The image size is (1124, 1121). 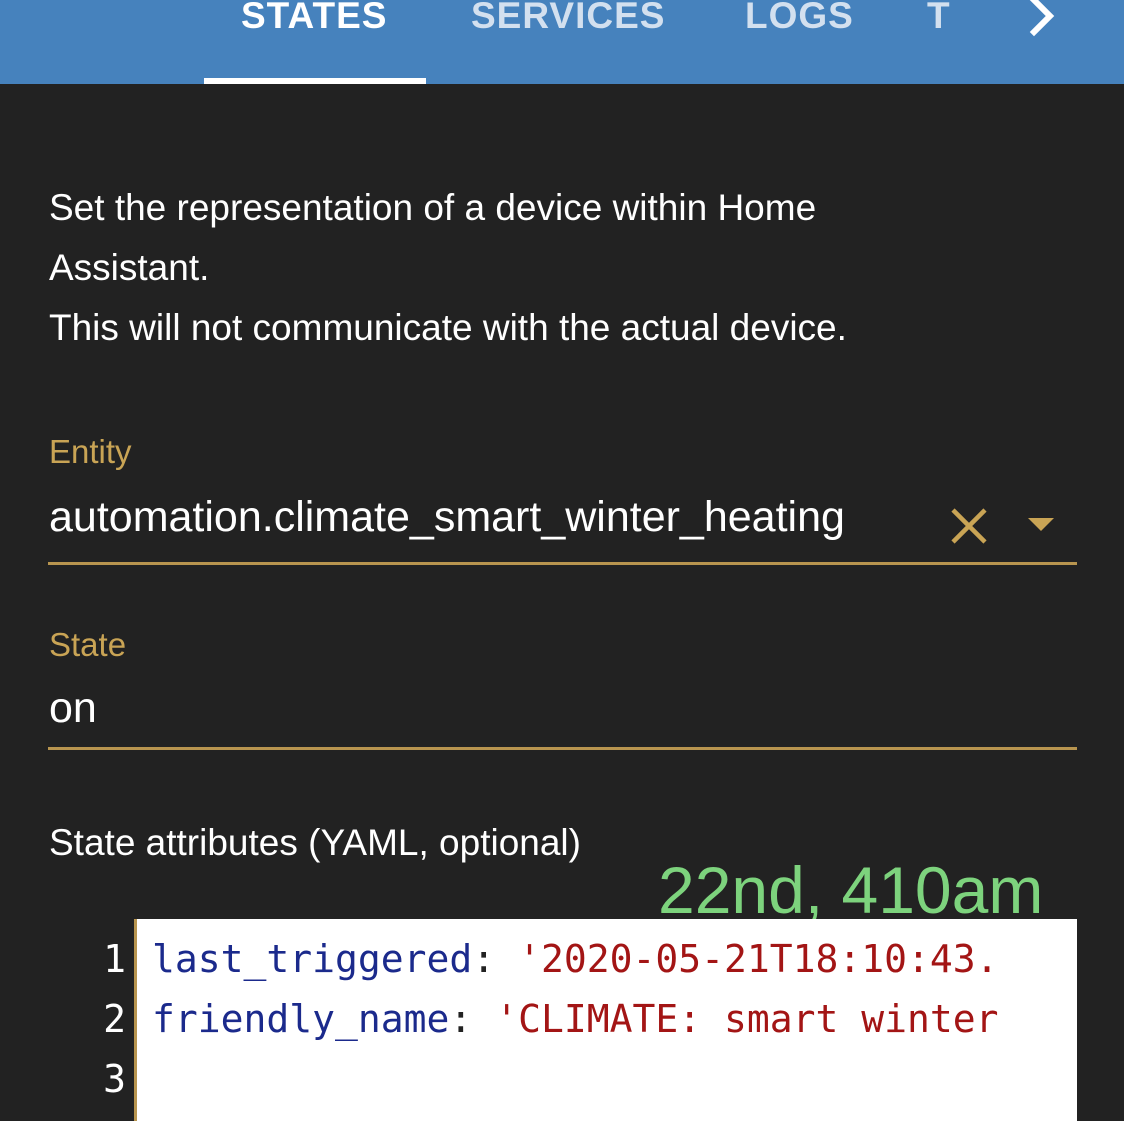 I want to click on clear-entity-button, so click(x=969, y=526).